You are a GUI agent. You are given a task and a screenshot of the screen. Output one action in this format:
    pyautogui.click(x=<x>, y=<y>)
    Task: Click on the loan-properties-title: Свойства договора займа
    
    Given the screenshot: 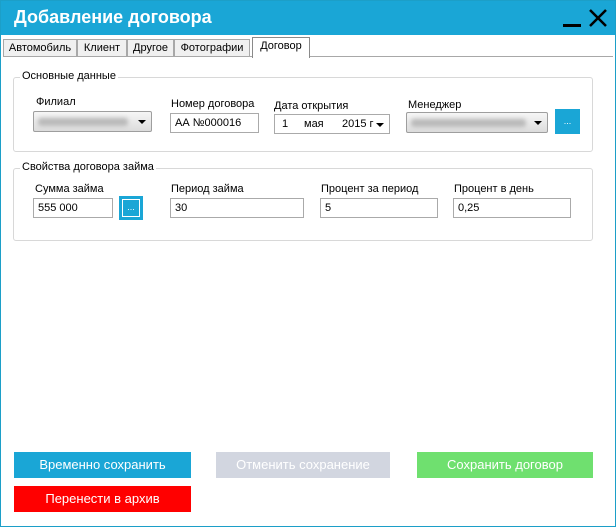 What is the action you would take?
    pyautogui.click(x=88, y=167)
    